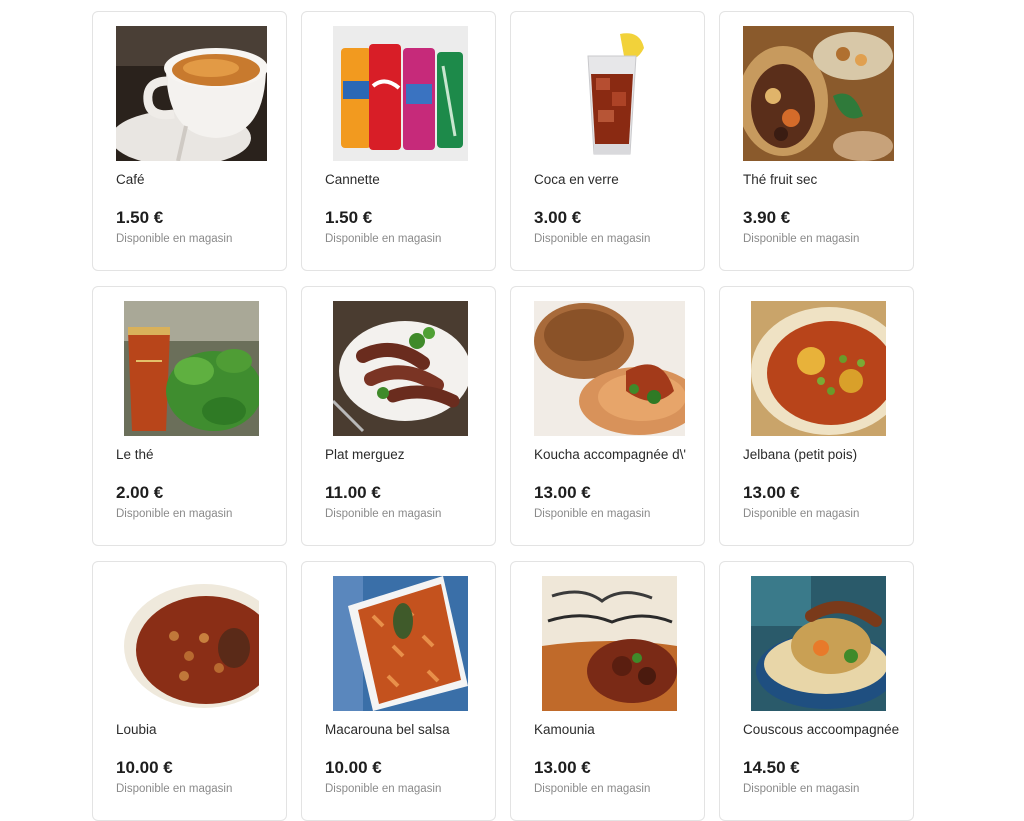 The height and width of the screenshot is (821, 1024). Describe the element at coordinates (191, 368) in the screenshot. I see `mint-tea-photo` at that location.